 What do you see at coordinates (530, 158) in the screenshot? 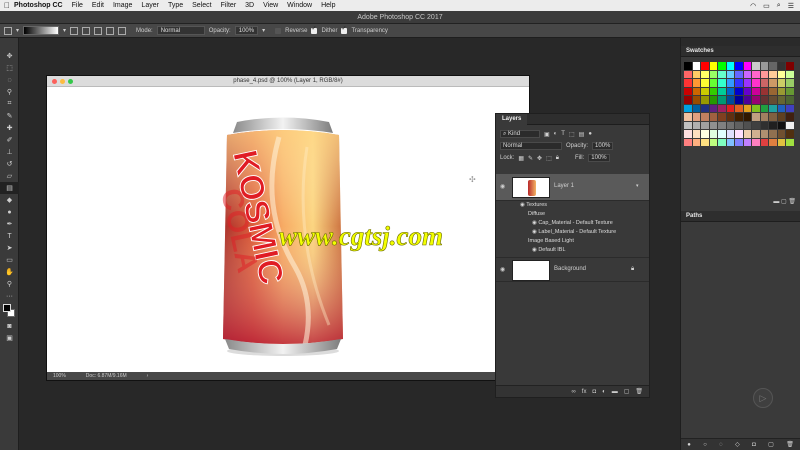
I see `lock-pixels-icon: ✎` at bounding box center [530, 158].